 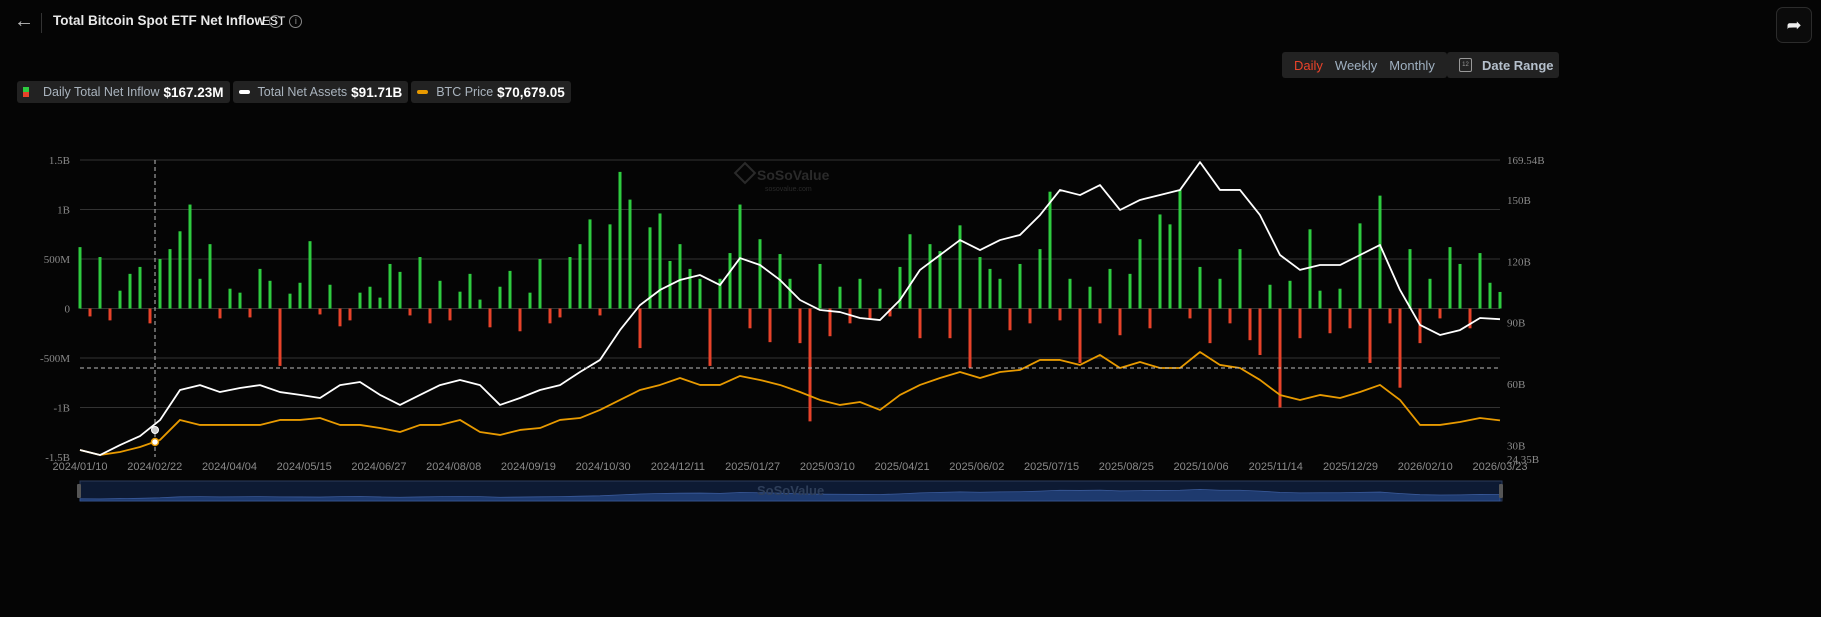 I want to click on x-axis-tick-label: 2025/04/21, so click(x=902, y=467).